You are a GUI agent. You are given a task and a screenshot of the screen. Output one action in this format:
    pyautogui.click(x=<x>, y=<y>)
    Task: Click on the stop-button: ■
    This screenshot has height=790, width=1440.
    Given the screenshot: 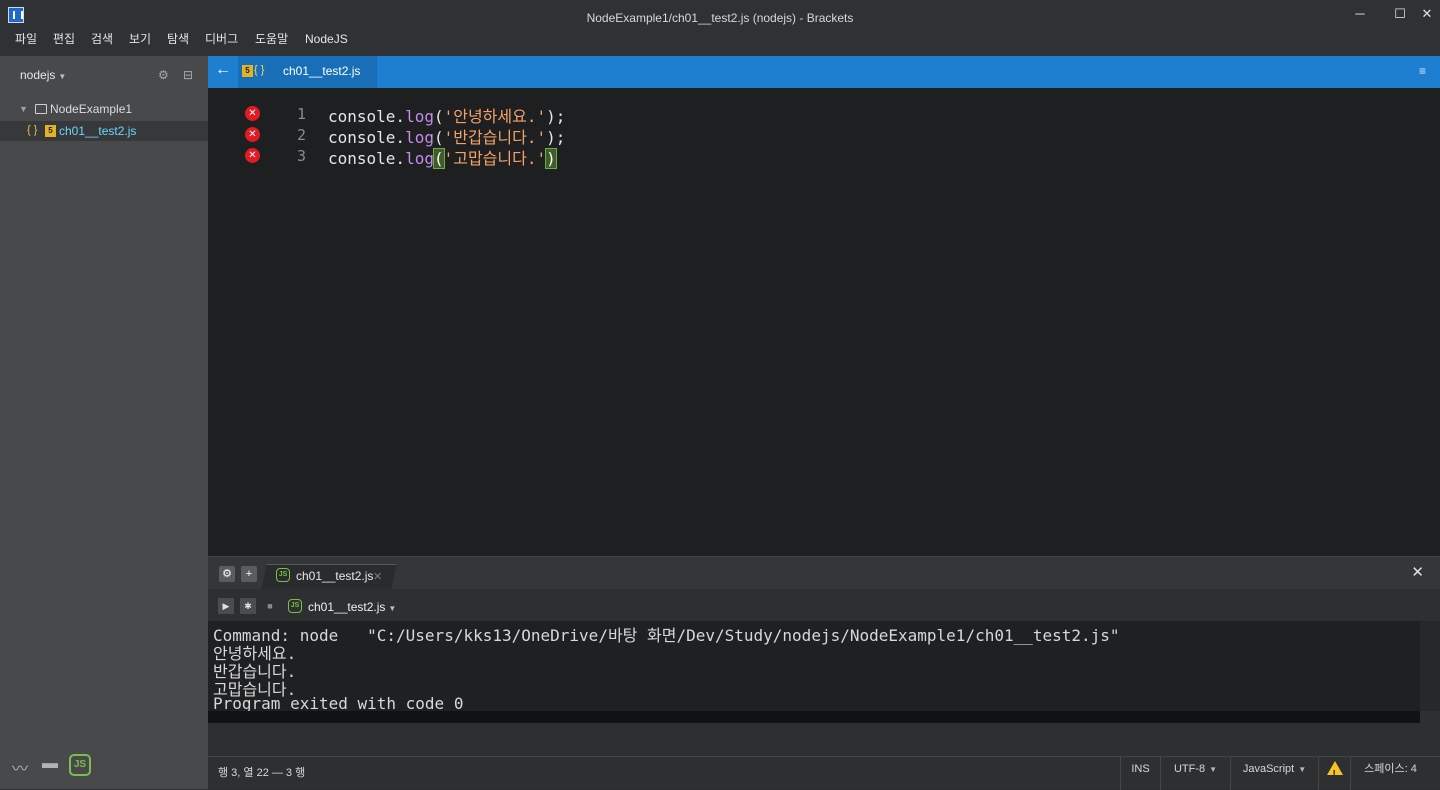 What is the action you would take?
    pyautogui.click(x=270, y=606)
    